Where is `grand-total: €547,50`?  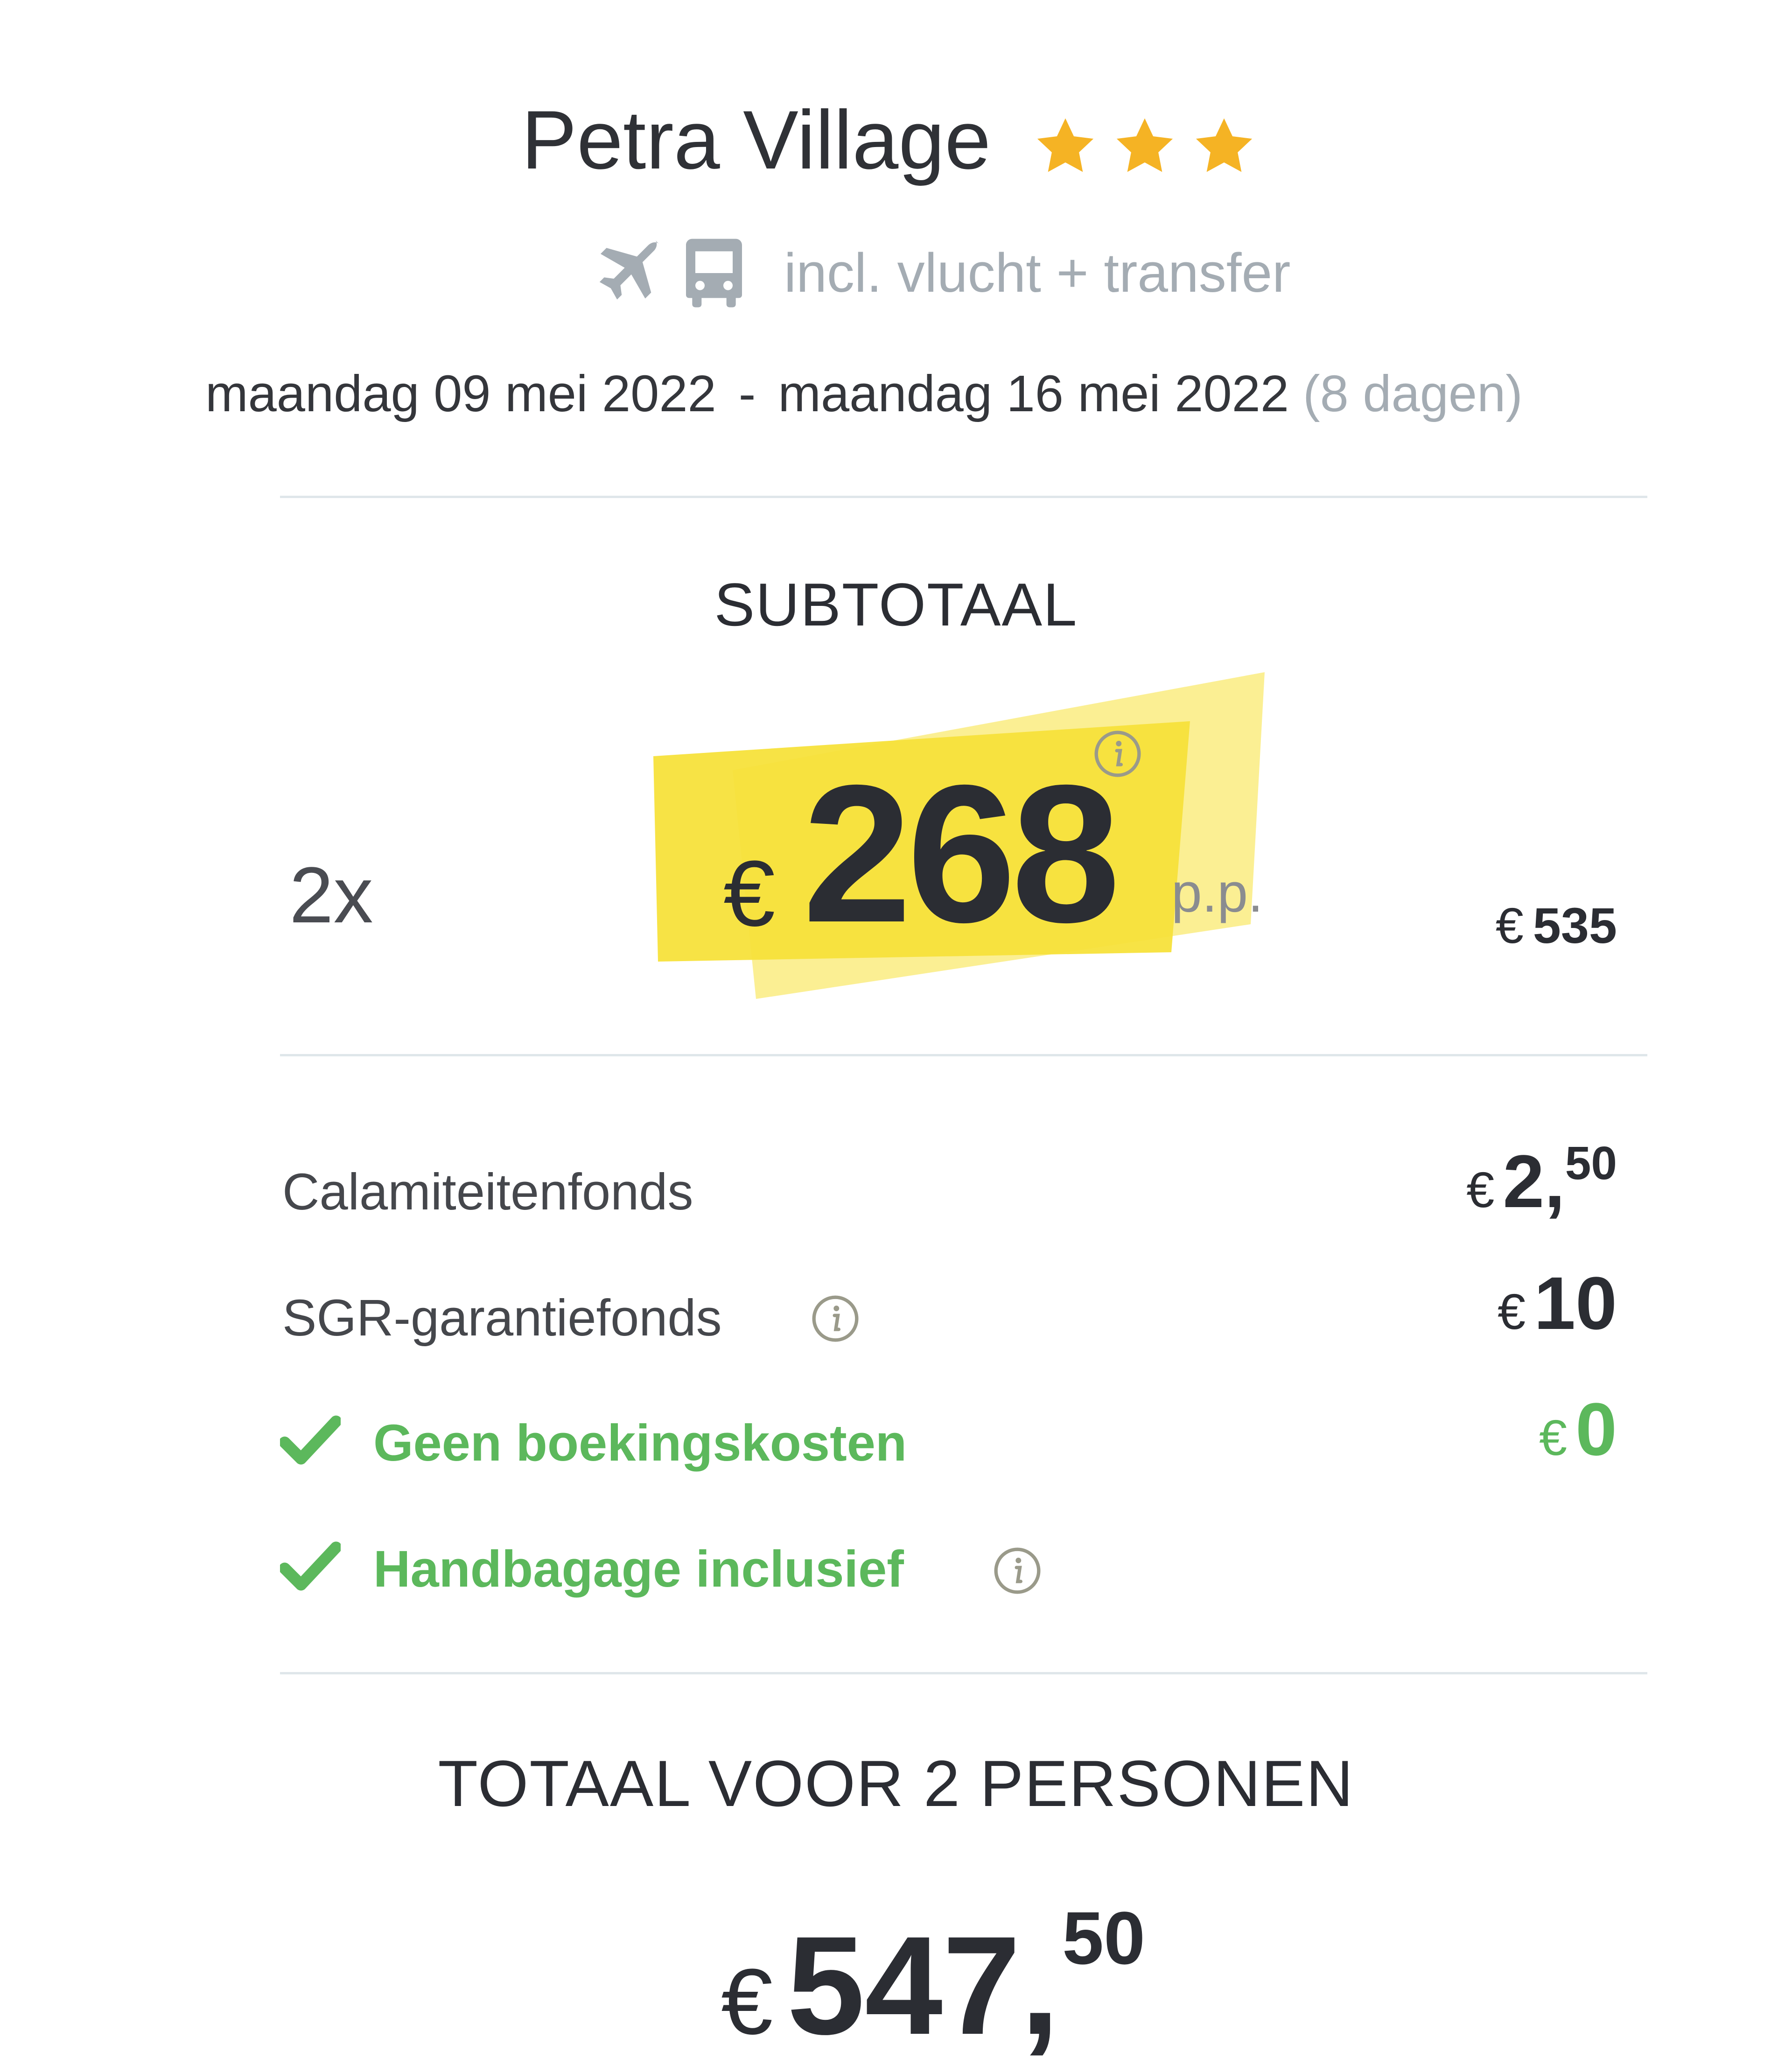 grand-total: €547,50 is located at coordinates (933, 1981).